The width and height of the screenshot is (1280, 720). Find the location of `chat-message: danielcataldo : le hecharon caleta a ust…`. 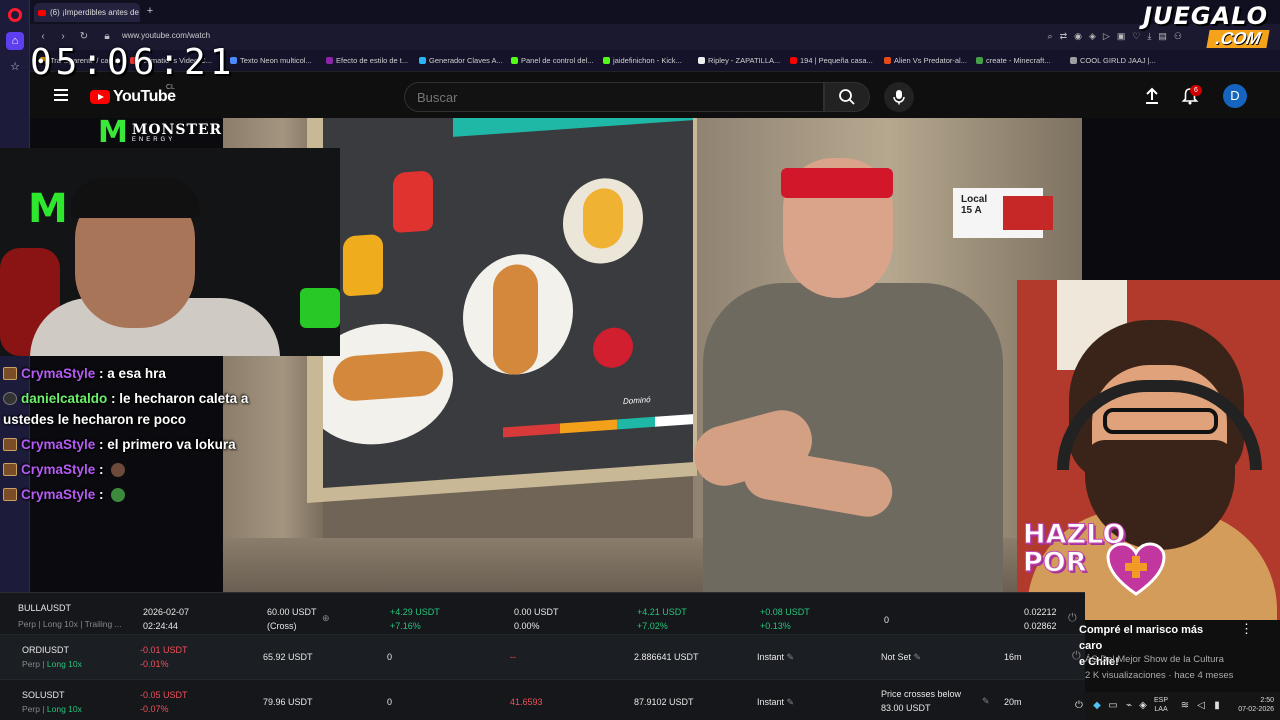

chat-message: danielcataldo : le hecharon caleta a ust… is located at coordinates (126, 409).